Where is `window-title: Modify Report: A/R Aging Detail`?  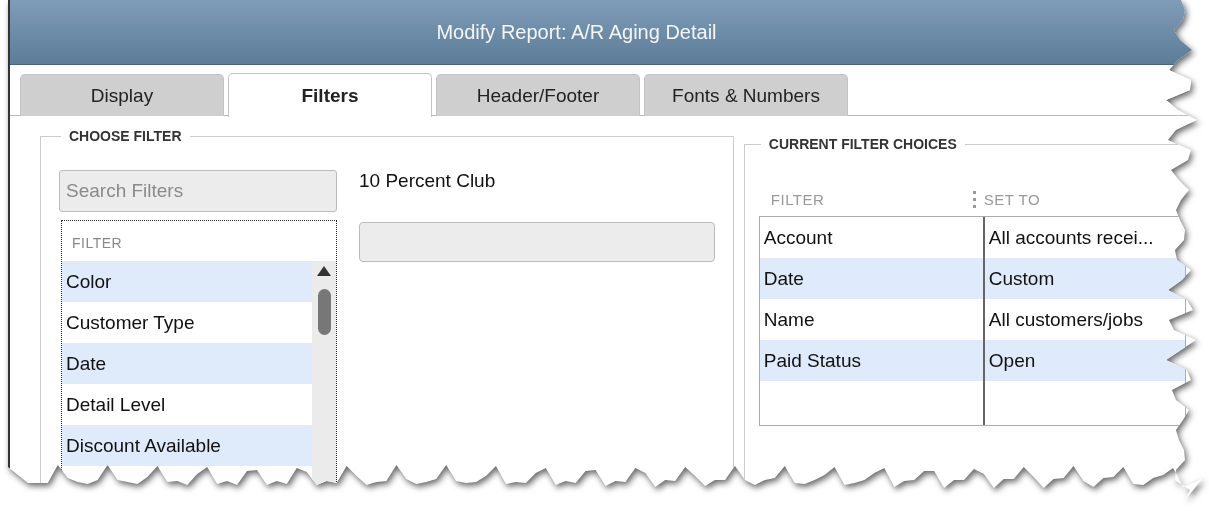
window-title: Modify Report: A/R Aging Detail is located at coordinates (576, 32).